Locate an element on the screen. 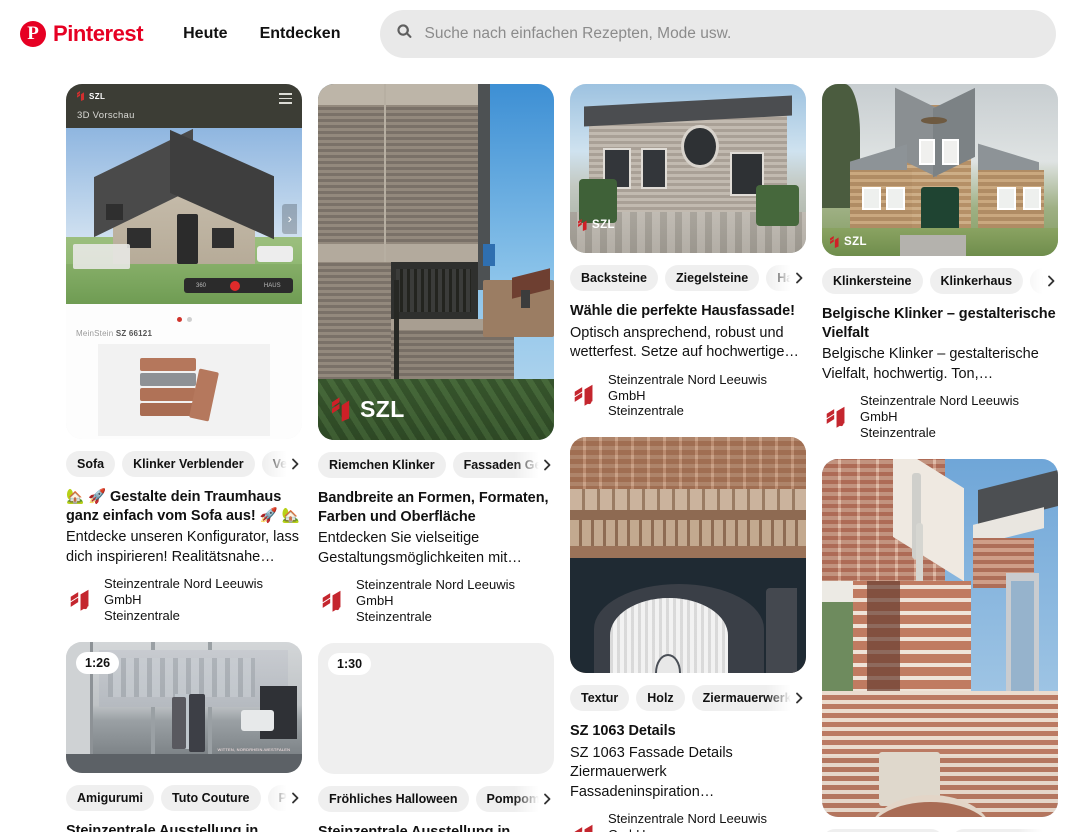  pin-tag: Holz is located at coordinates (660, 698).